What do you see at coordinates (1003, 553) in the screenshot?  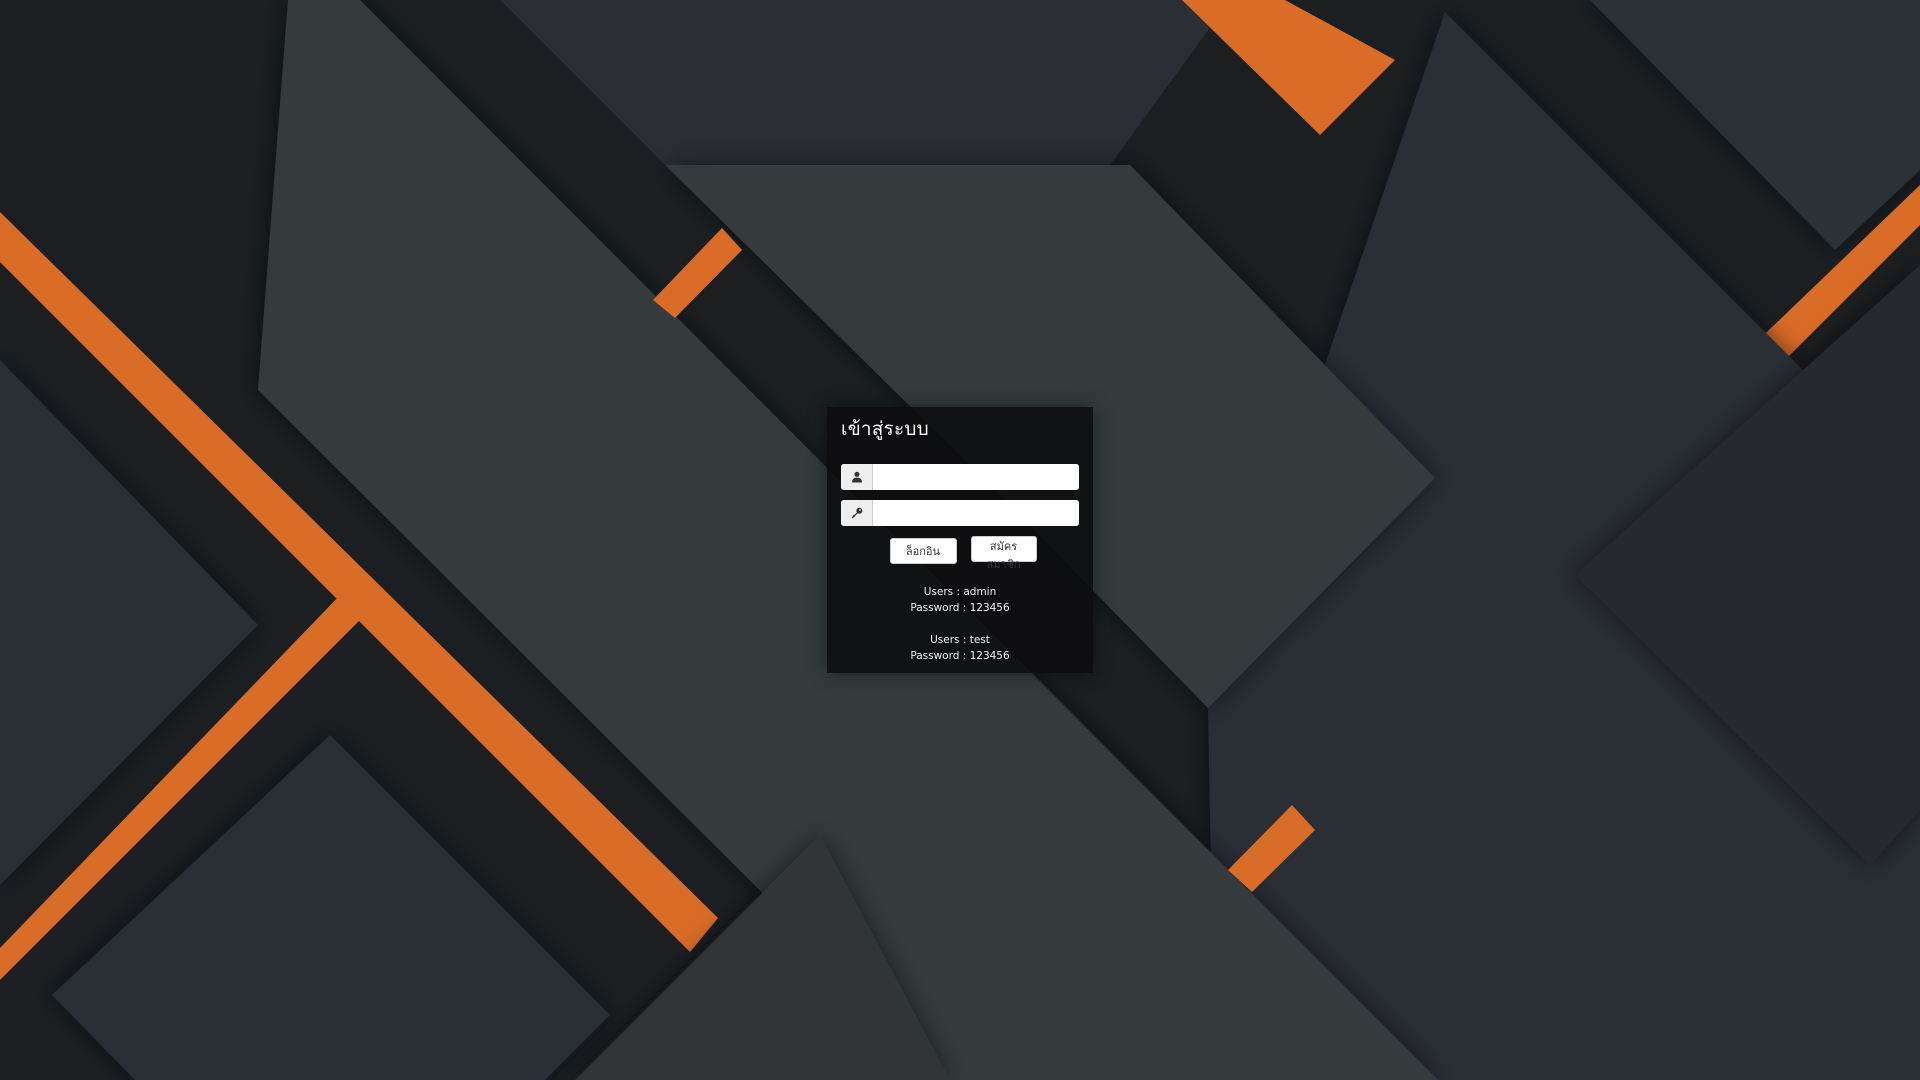 I see `register-button: สมัครสมาชิก` at bounding box center [1003, 553].